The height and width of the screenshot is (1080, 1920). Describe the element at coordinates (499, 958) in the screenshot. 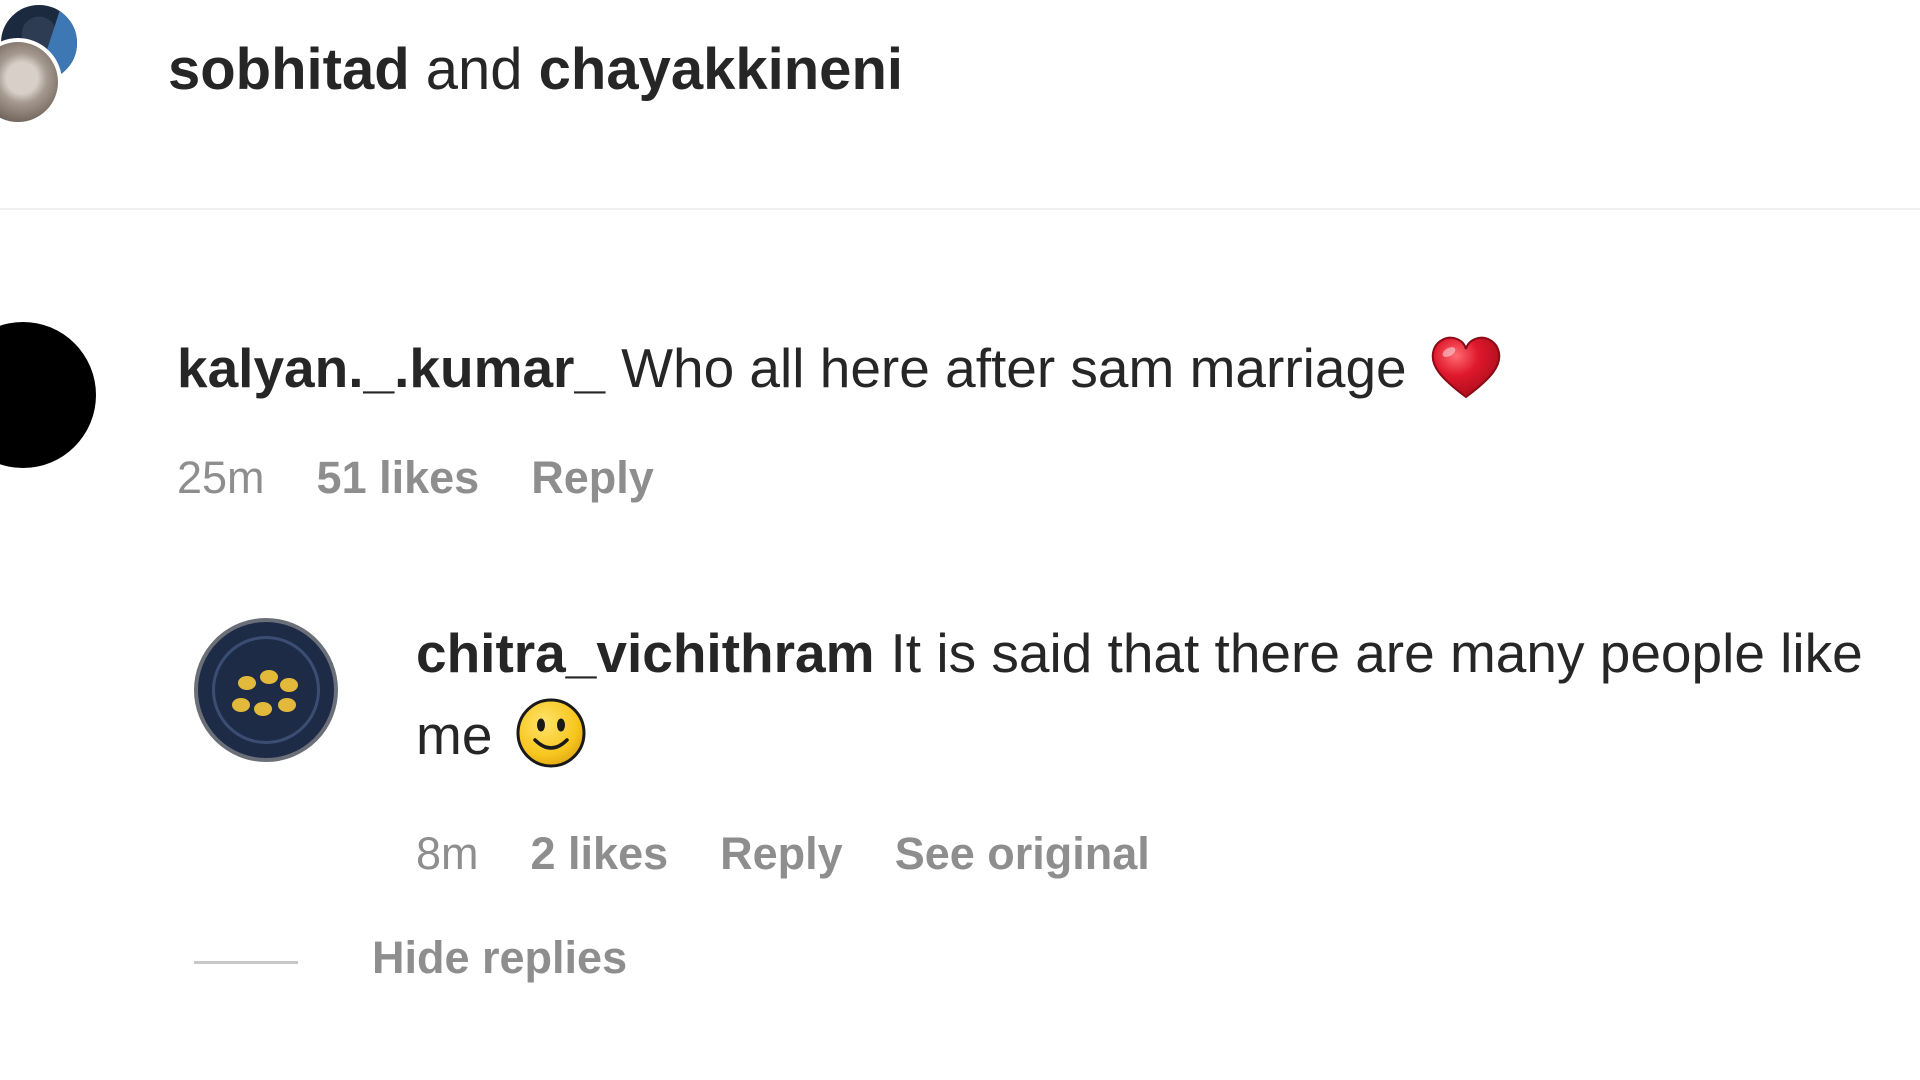

I see `hide-replies-button: Hide replies` at that location.